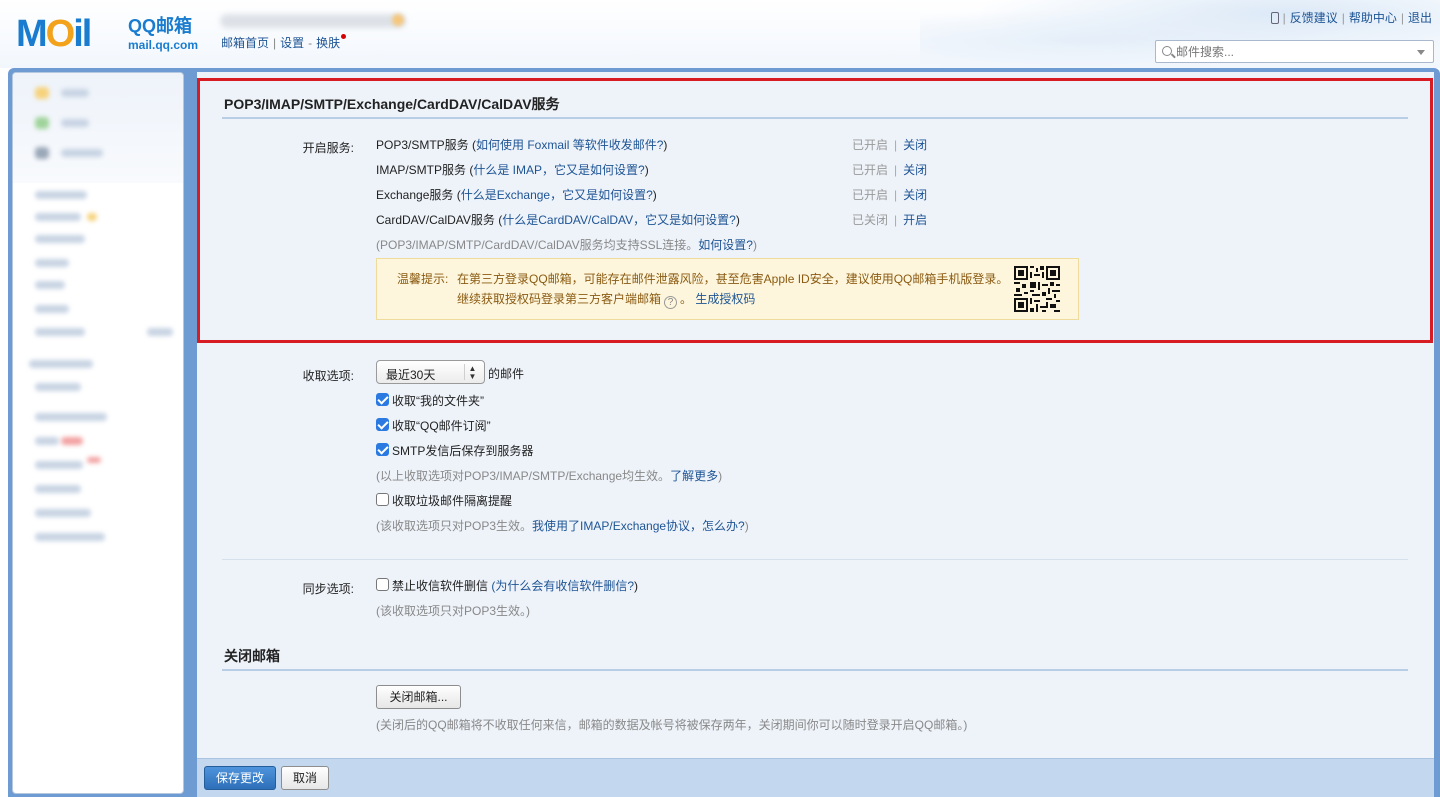  What do you see at coordinates (392, 104) in the screenshot?
I see `pop-section-title: POP3/IMAP/SMTP/Exchange/CardDAV/CalDAV服务` at bounding box center [392, 104].